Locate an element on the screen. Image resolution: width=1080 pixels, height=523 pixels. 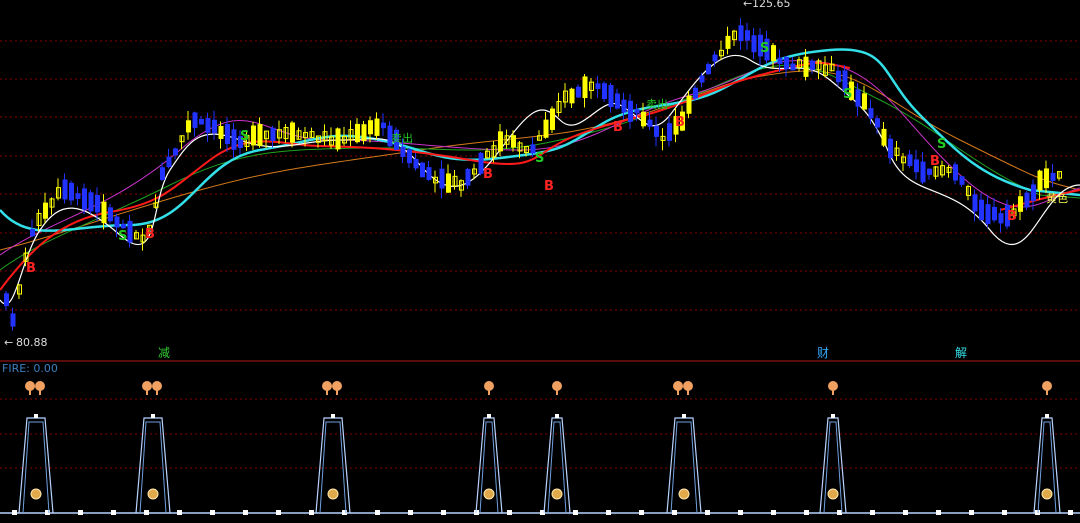
event-tag: 解 is located at coordinates (961, 353).